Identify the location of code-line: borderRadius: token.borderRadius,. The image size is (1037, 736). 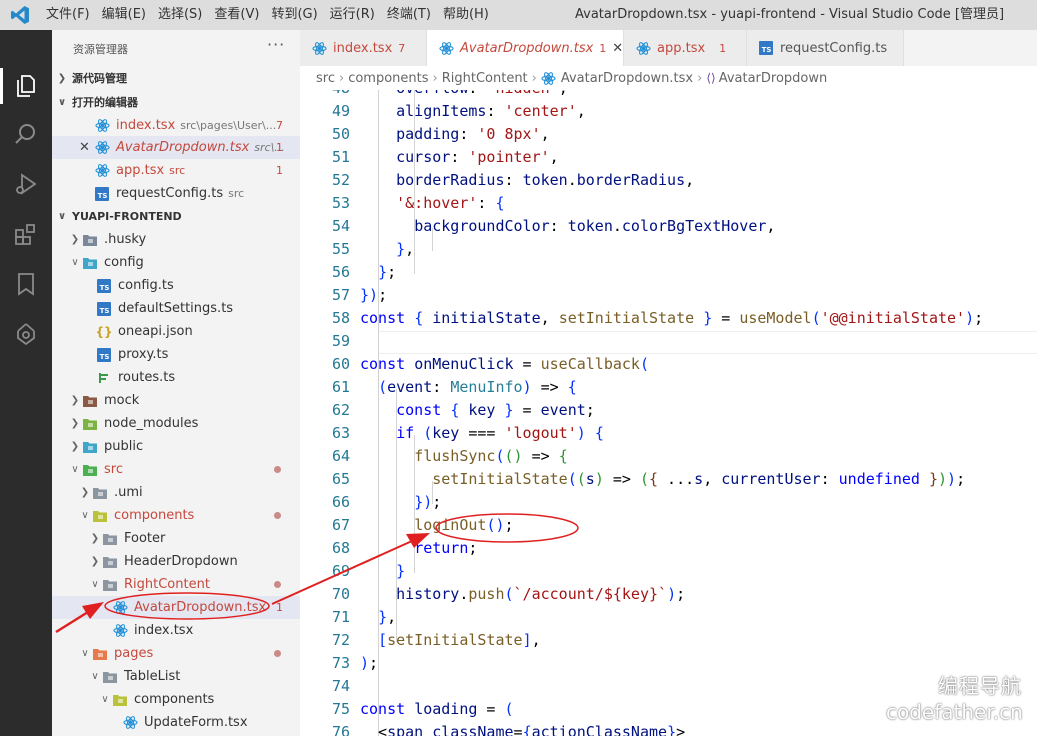
(527, 180).